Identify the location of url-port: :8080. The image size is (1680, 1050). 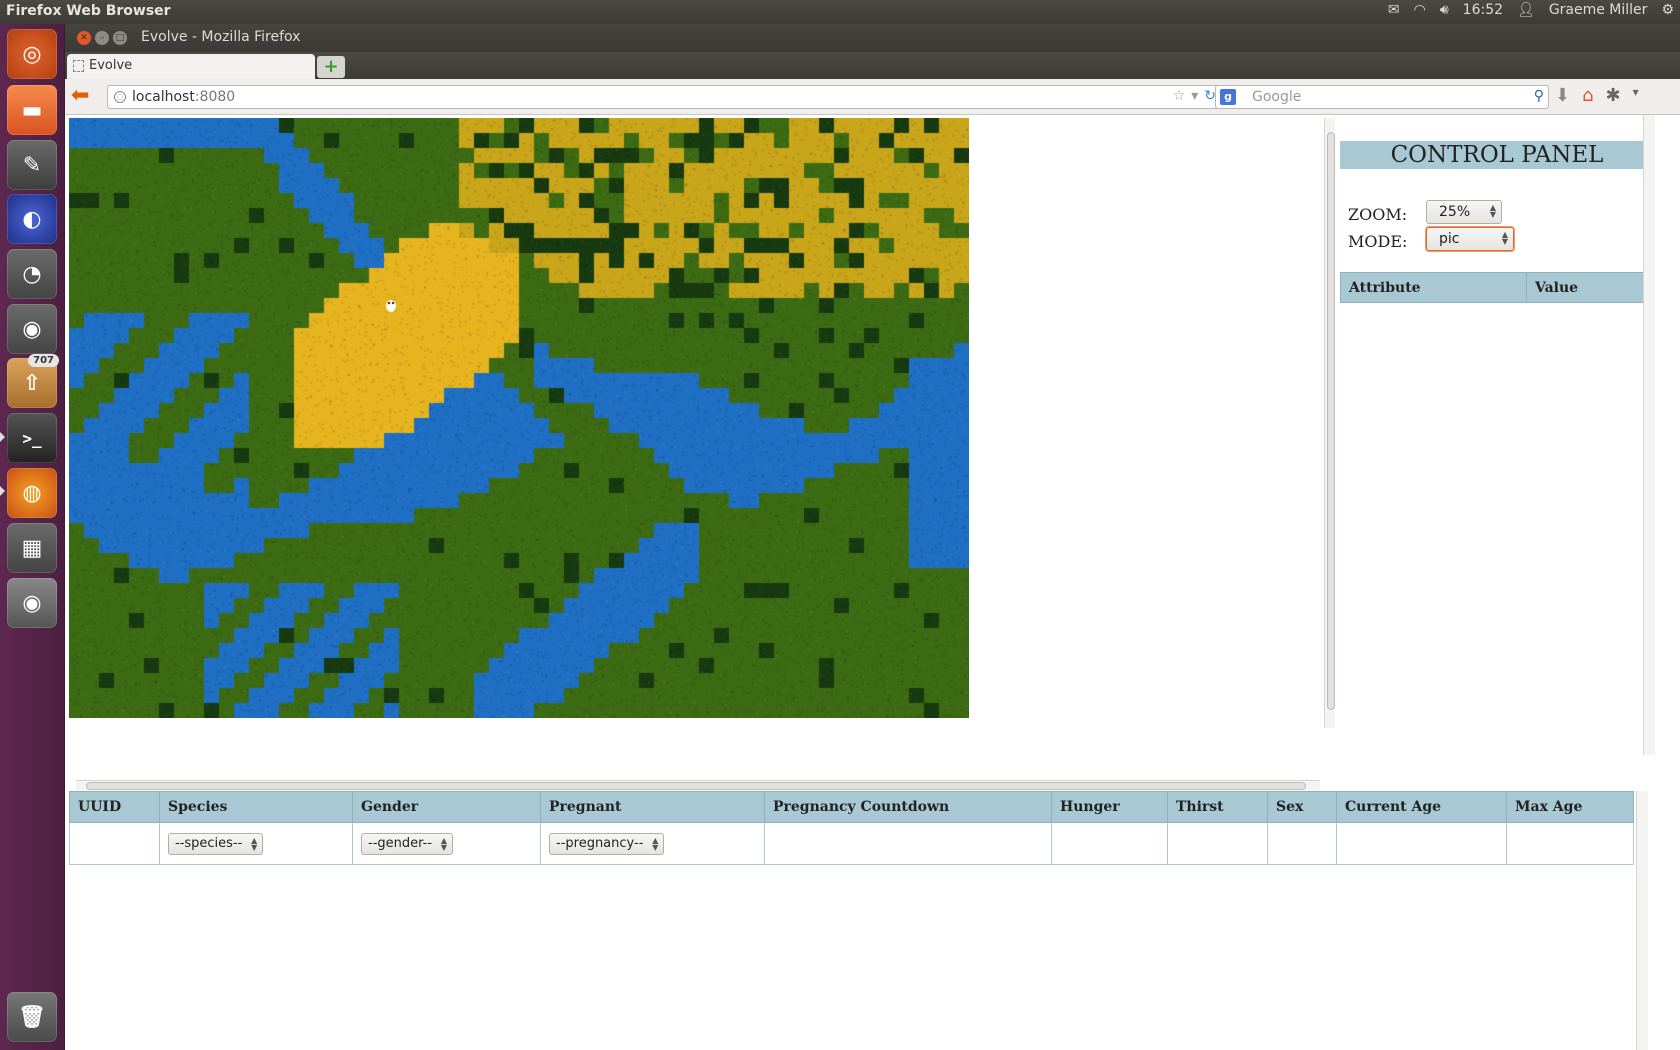
(215, 97).